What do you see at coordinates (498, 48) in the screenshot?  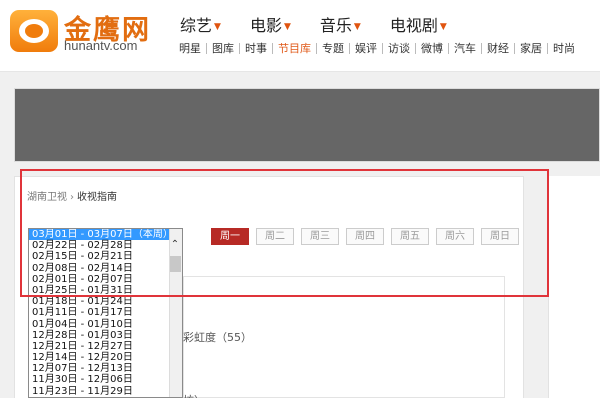 I see `sub-nav-item: 财经` at bounding box center [498, 48].